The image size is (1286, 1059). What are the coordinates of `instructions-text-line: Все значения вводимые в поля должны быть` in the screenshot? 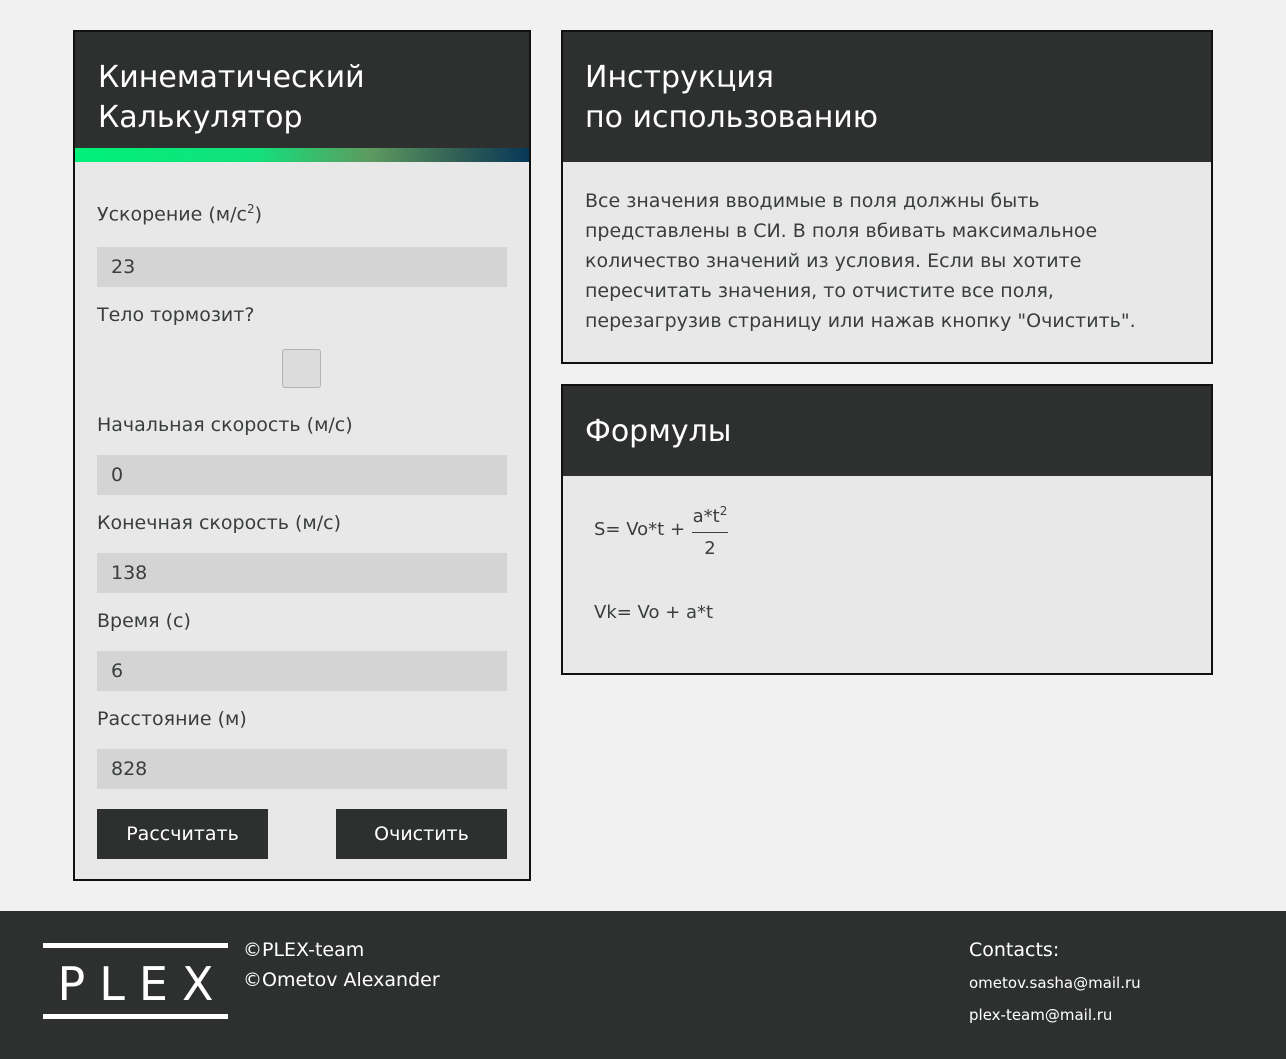 It's located at (812, 201).